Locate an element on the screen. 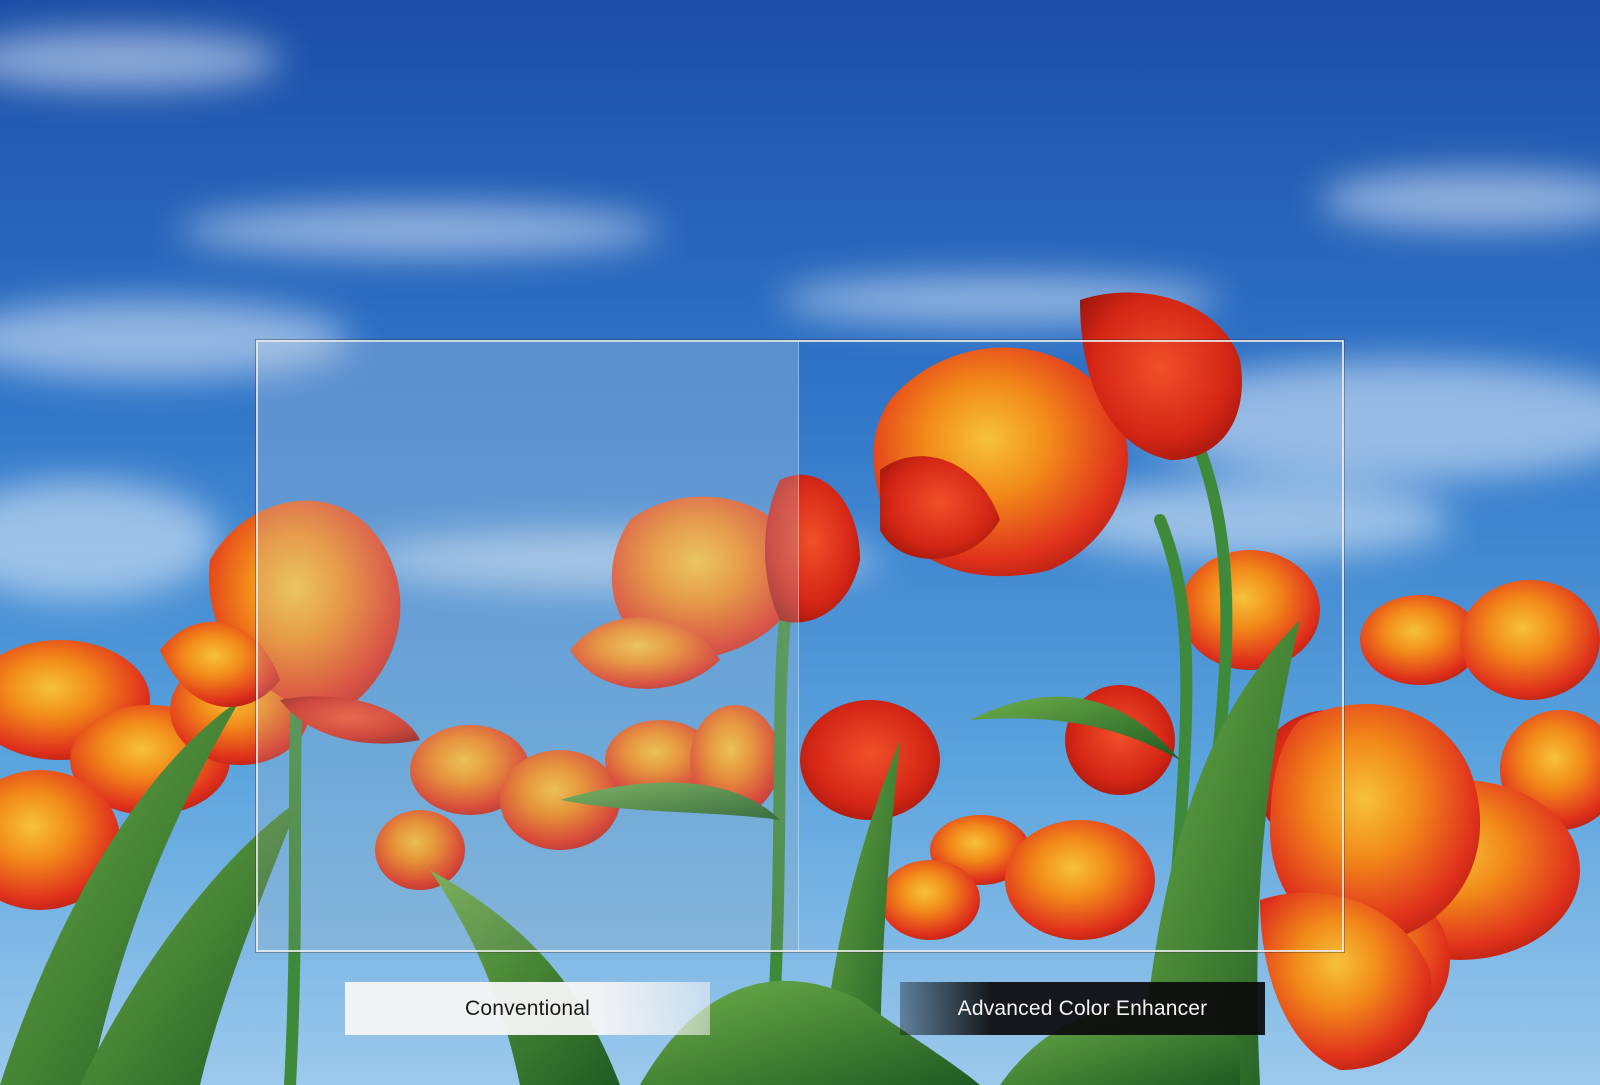  advanced-color-enhancer-label-text: Advanced Color Enhancer is located at coordinates (1082, 1008).